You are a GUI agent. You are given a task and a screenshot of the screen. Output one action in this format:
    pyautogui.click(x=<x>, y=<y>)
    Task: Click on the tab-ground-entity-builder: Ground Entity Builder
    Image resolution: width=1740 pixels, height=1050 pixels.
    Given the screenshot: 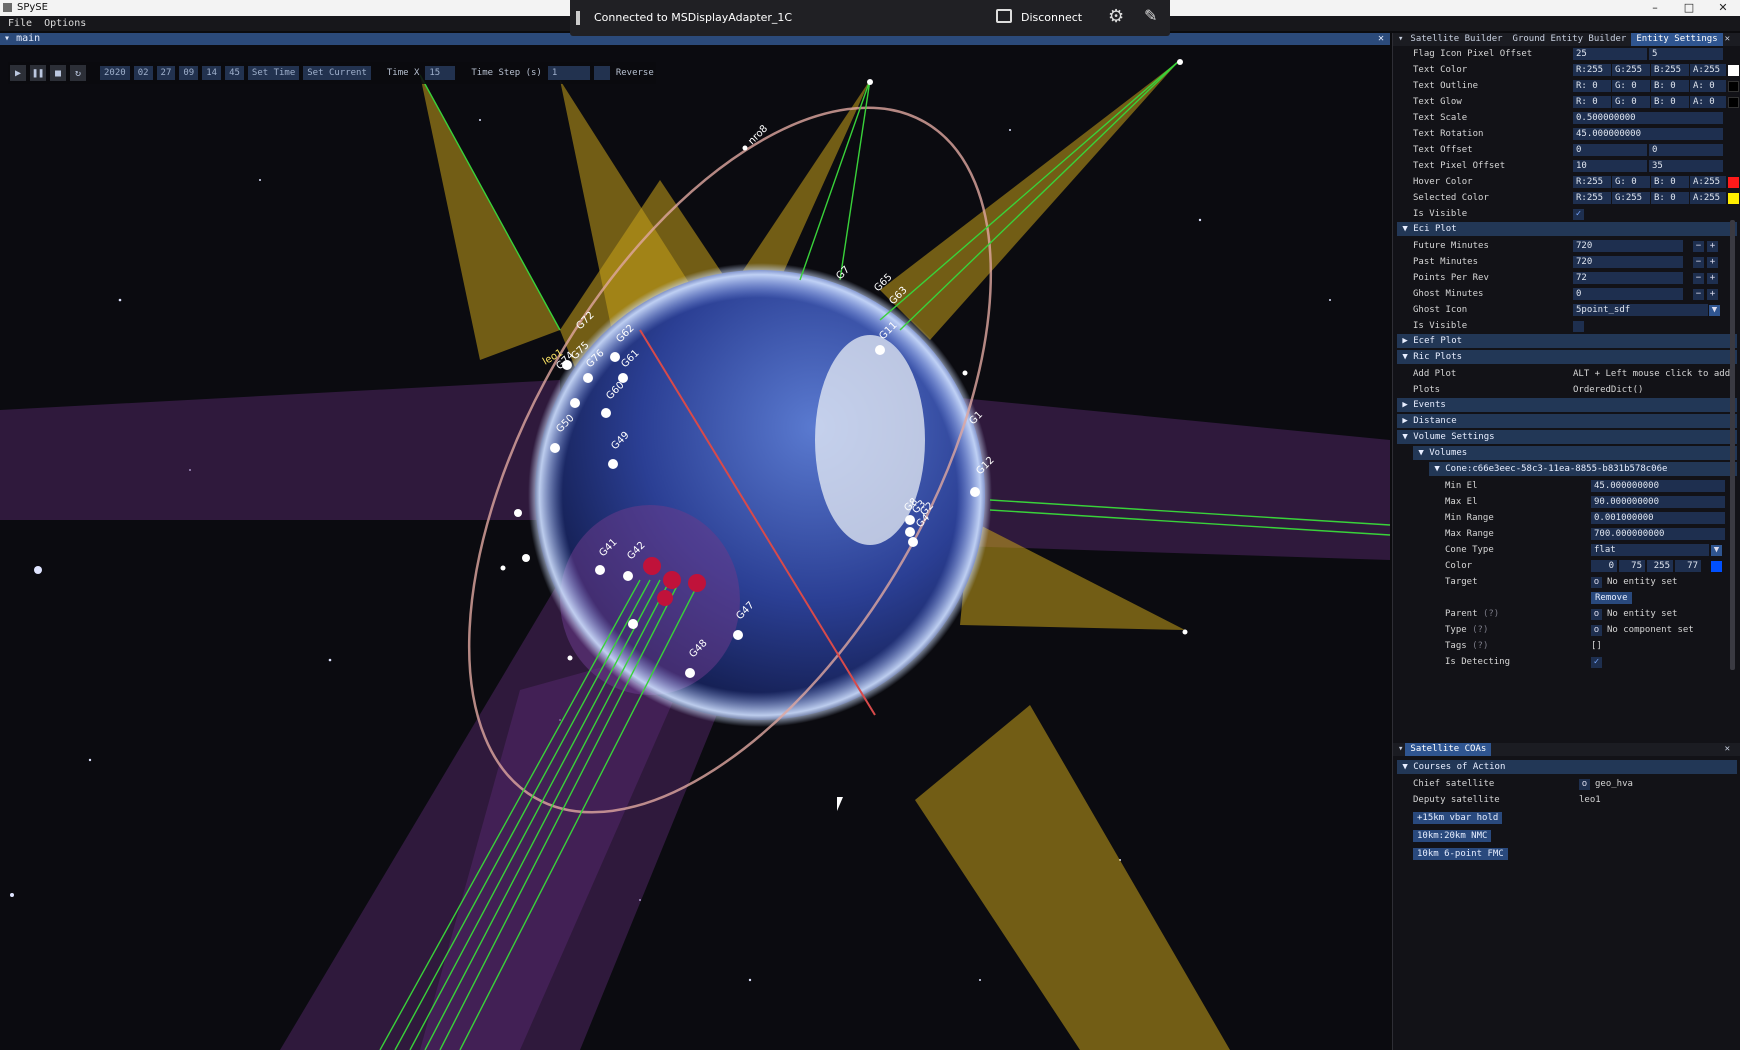 What is the action you would take?
    pyautogui.click(x=1570, y=39)
    